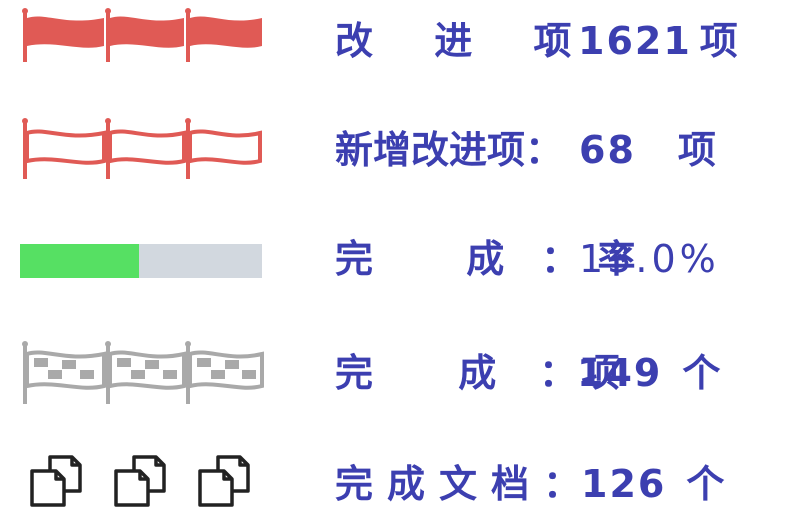 This screenshot has height=531, width=805. Describe the element at coordinates (143, 372) in the screenshot. I see `checkered-flag-icon` at that location.